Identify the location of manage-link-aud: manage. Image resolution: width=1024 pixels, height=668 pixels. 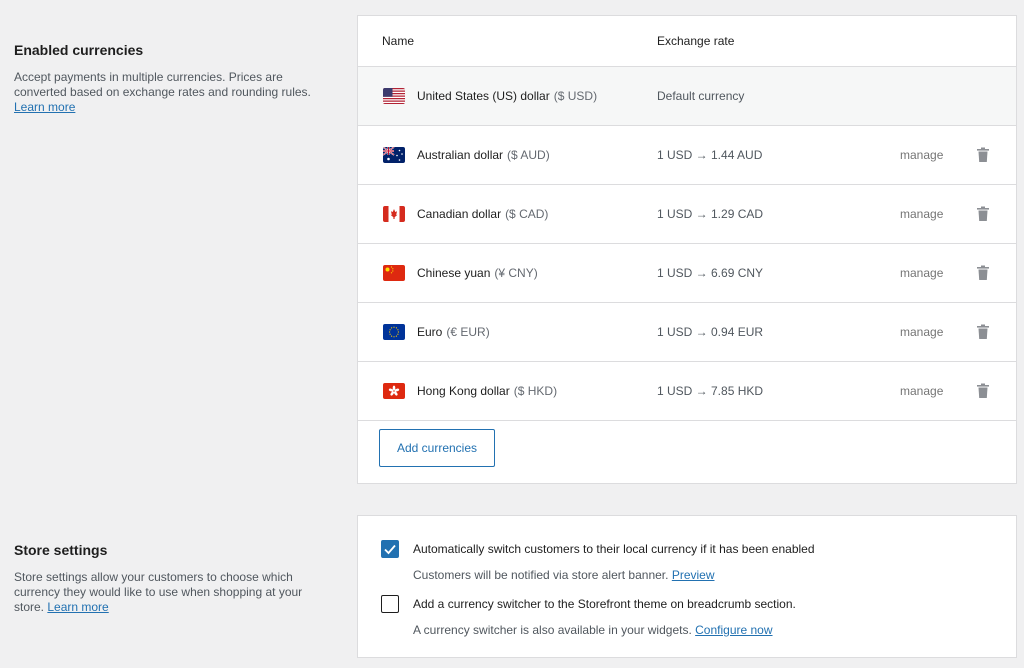
(921, 155).